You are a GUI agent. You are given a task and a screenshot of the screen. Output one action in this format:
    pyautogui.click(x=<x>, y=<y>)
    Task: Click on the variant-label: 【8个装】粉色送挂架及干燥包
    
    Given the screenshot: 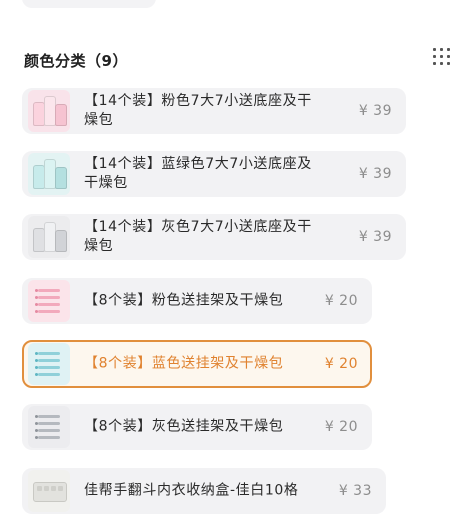 What is the action you would take?
    pyautogui.click(x=184, y=300)
    